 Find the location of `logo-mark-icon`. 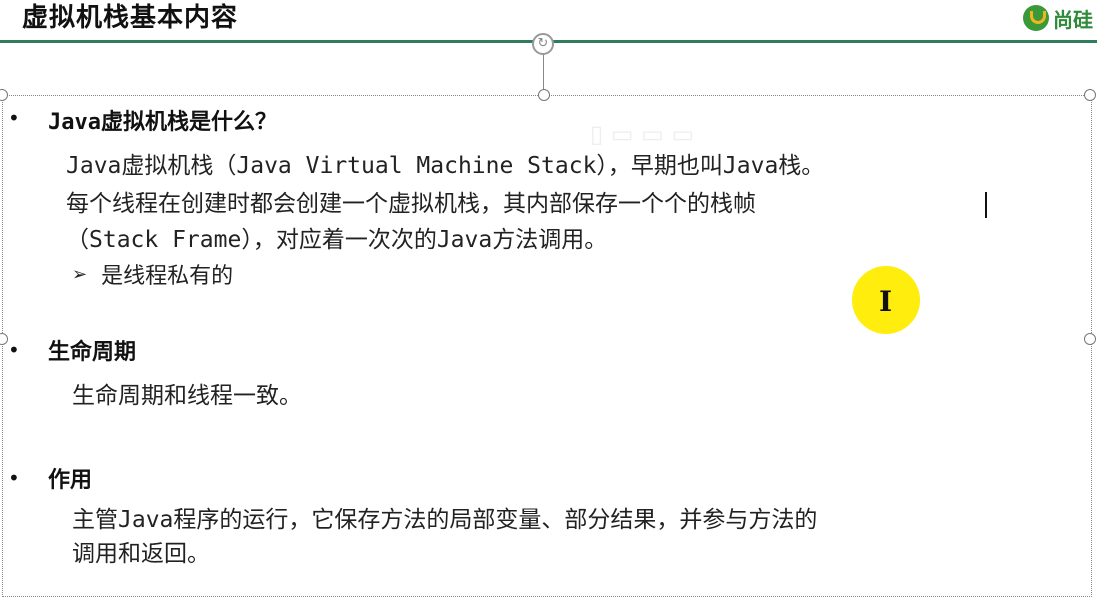

logo-mark-icon is located at coordinates (1036, 18).